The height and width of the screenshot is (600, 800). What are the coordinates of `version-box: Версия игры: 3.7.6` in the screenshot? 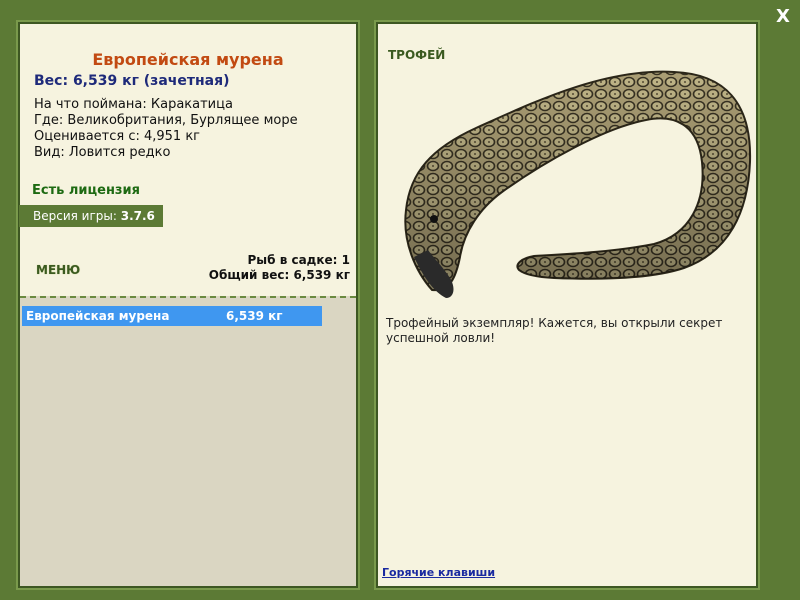 It's located at (91, 216).